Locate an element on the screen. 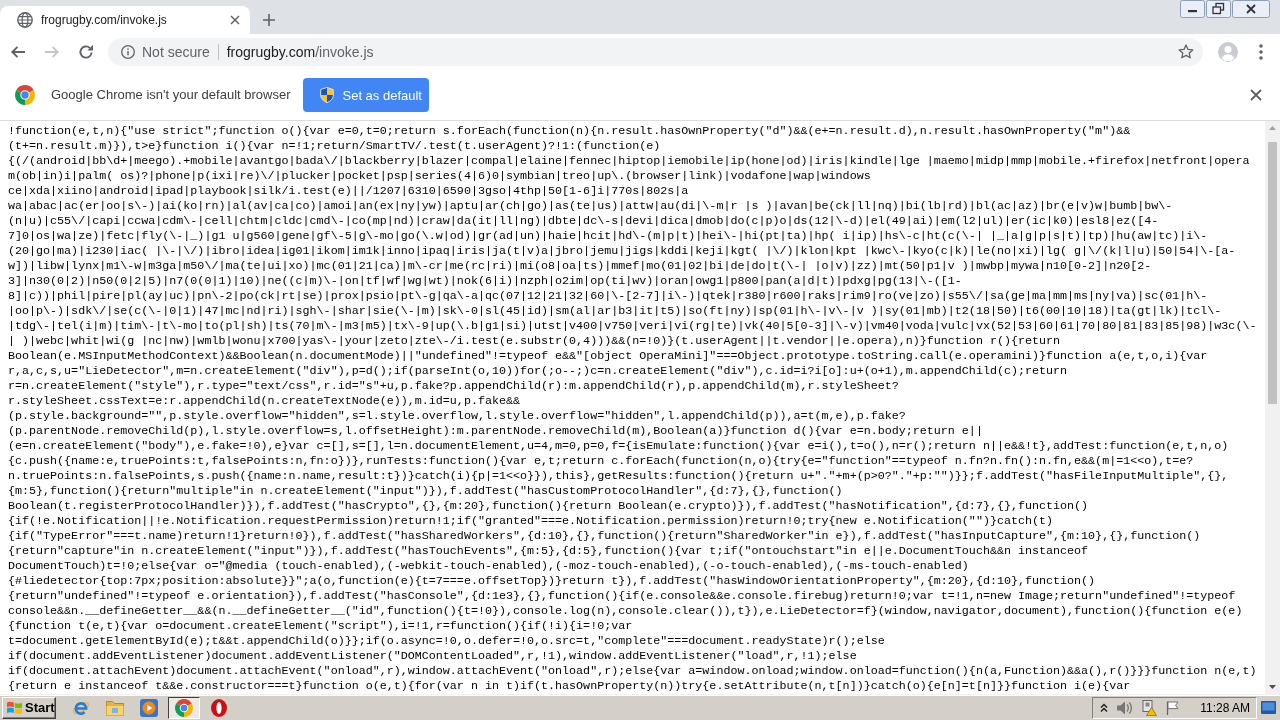  code-line: 3]|n30(0|2)|n50(0|2|5)|n7(0(0|1)|10)|ne((c|m)\-|on|tf|wf|wg|wt)|nok(6|i)|nzph|o2im|op(ti|wv)|oran|owg1|p800|pan(a|d|t)|pdxg|pg(13|\-([1- is located at coordinates (485, 281).